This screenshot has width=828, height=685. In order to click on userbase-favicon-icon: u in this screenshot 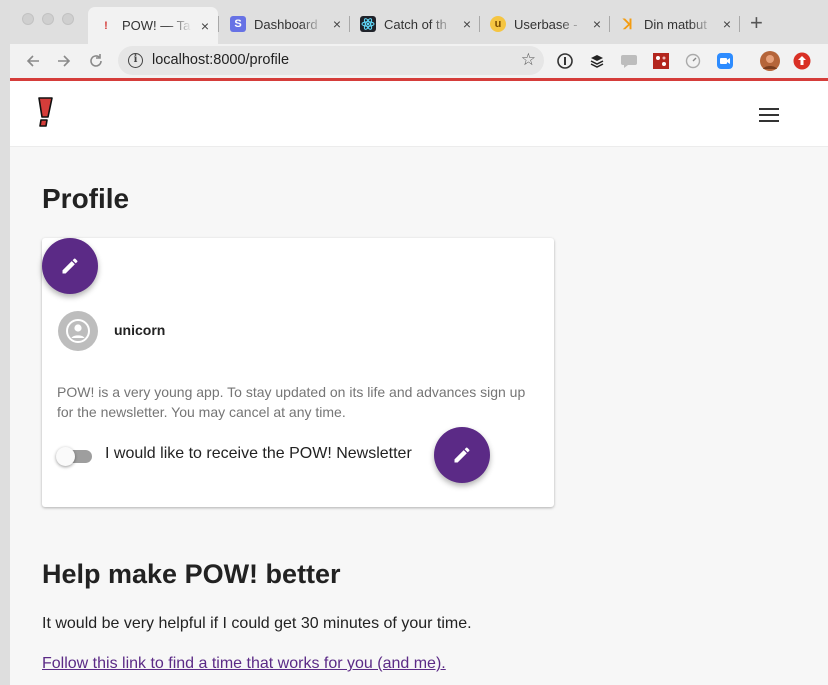, I will do `click(498, 24)`.